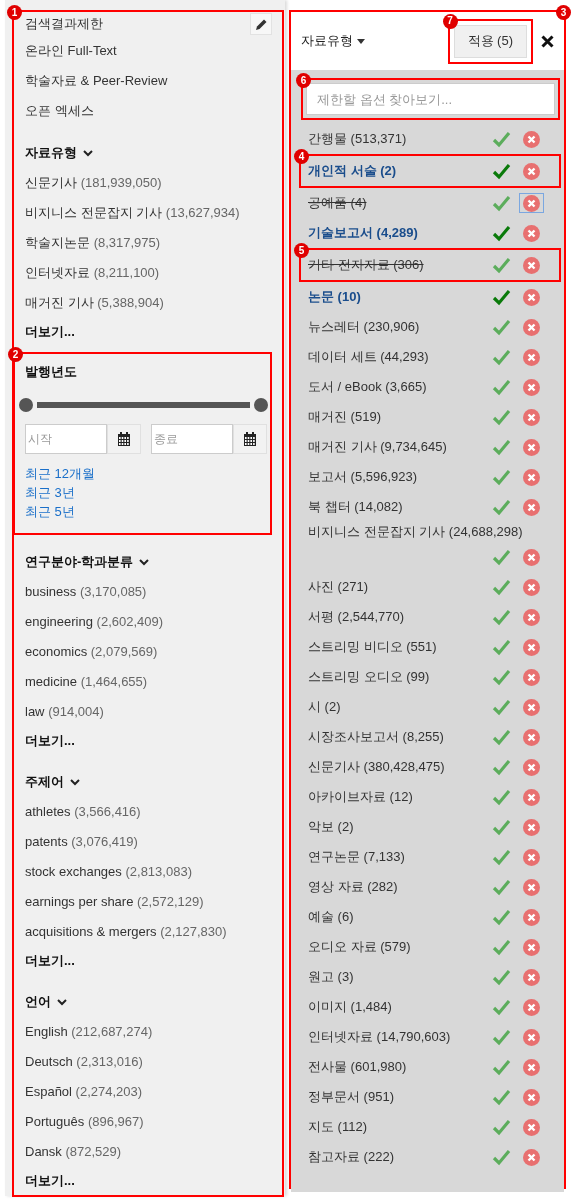  I want to click on type-option: 북 챕터 (14,082), so click(355, 507).